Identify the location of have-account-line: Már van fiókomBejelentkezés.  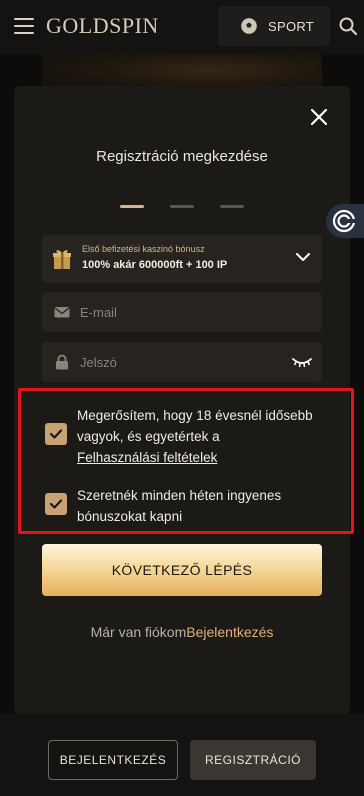
(182, 632).